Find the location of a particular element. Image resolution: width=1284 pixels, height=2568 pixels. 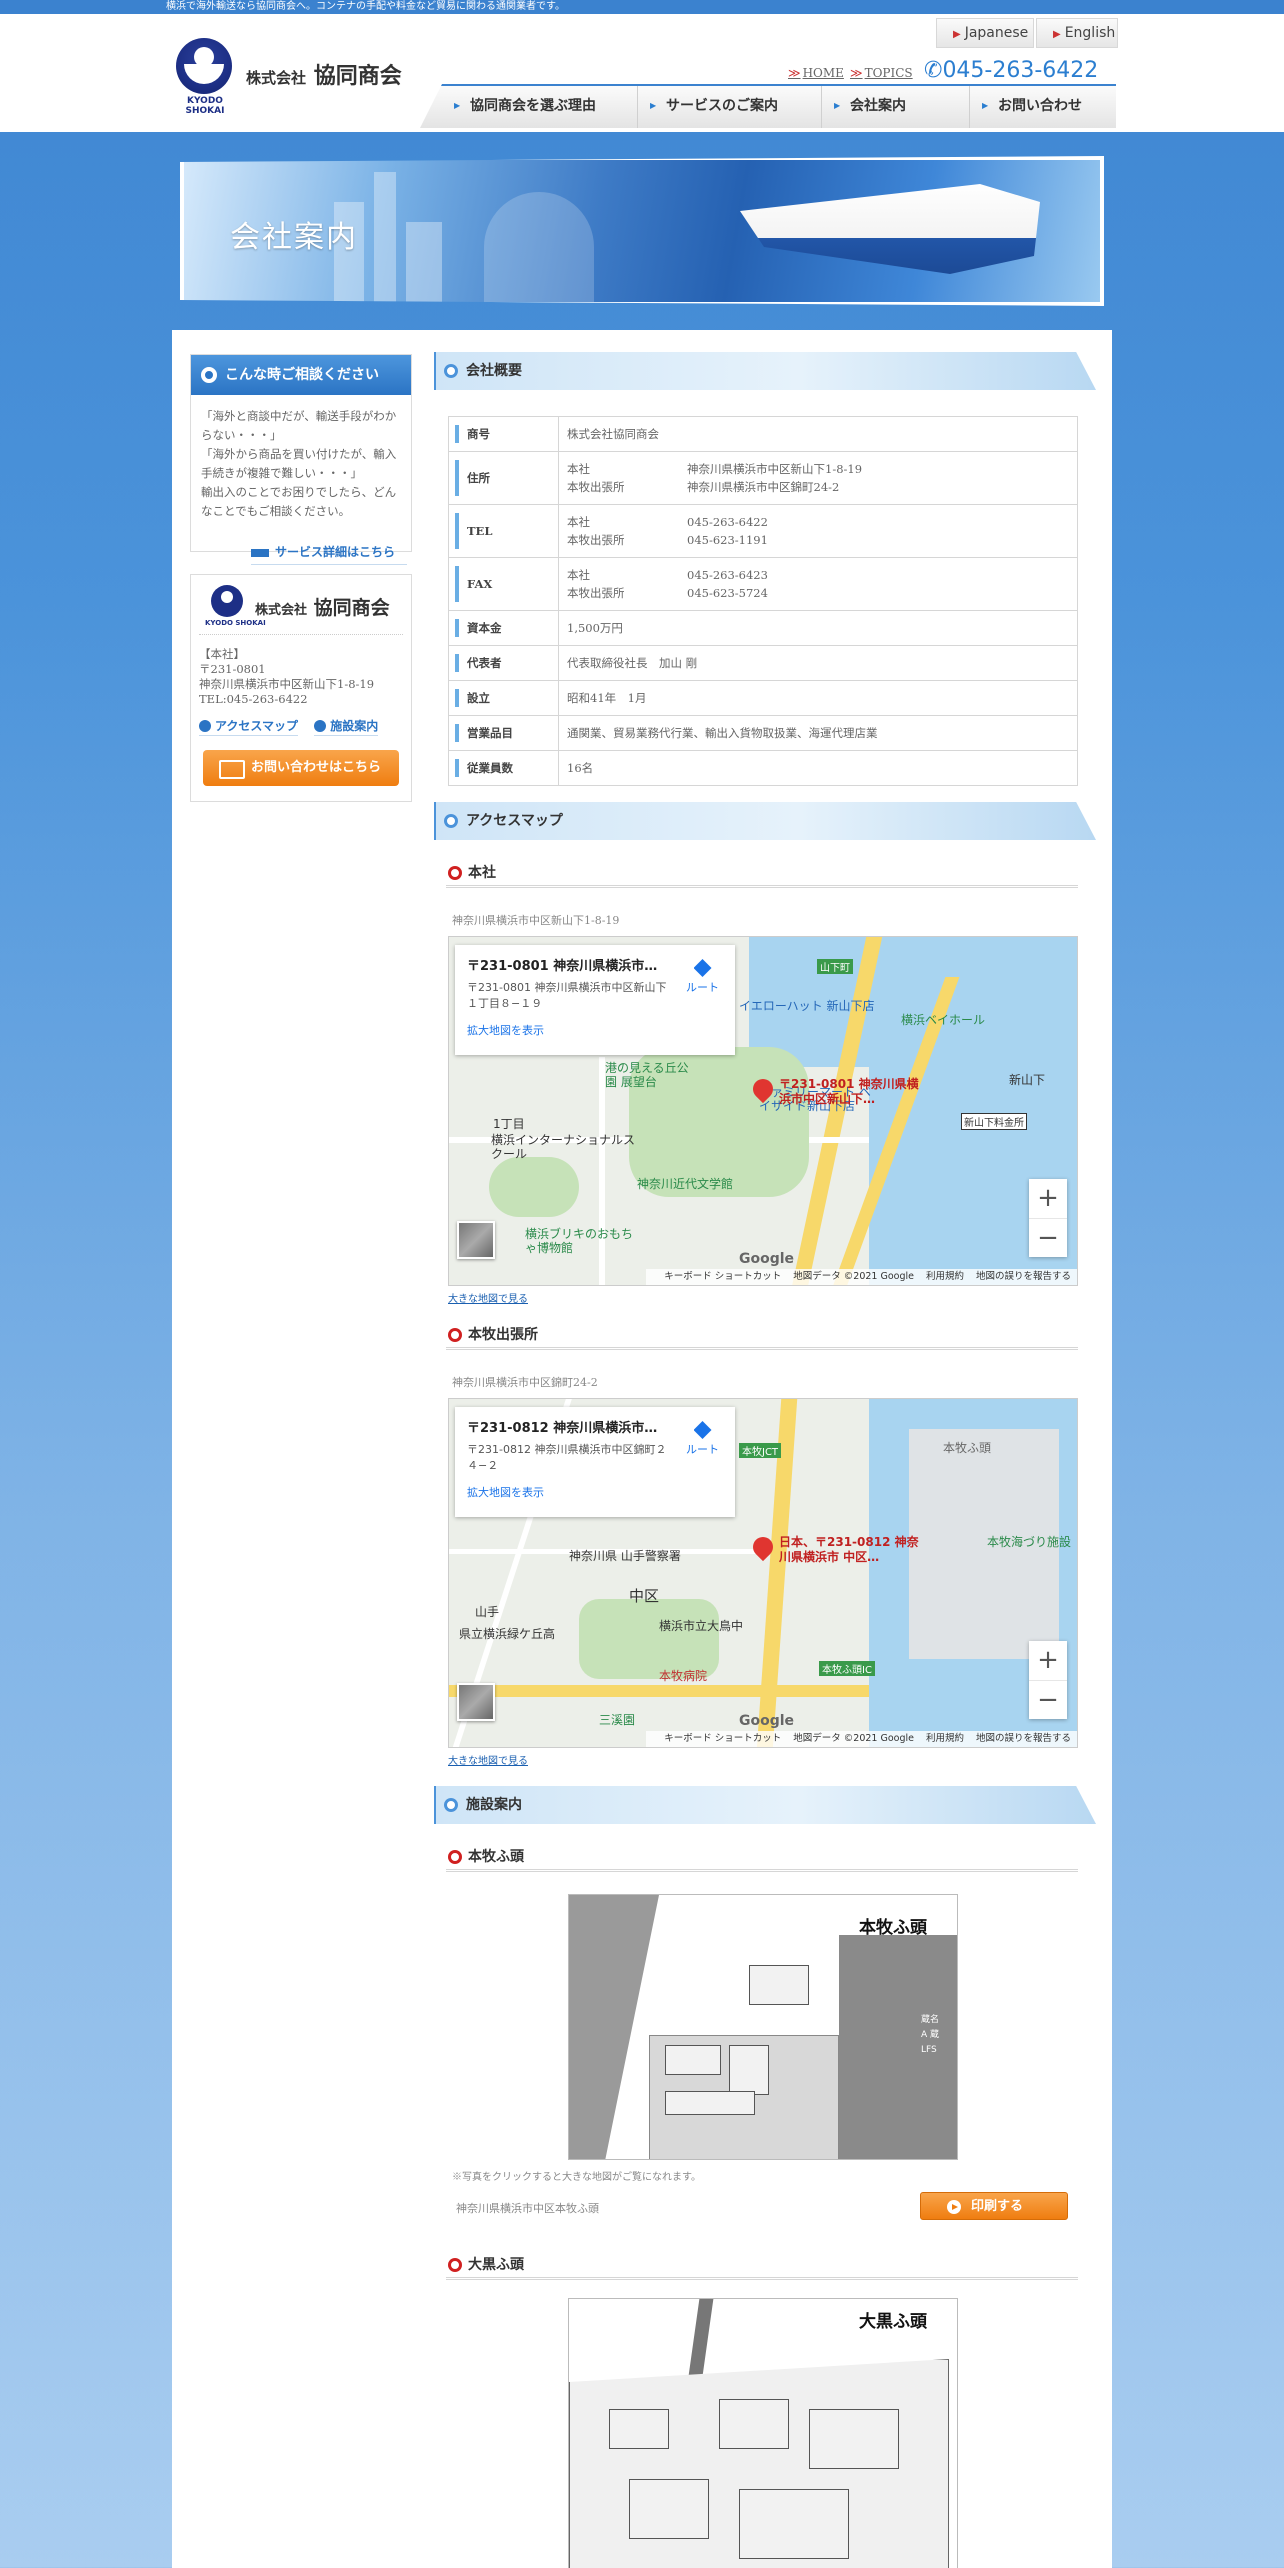

service-detail-link: サービス詳細はこちら is located at coordinates (329, 554).